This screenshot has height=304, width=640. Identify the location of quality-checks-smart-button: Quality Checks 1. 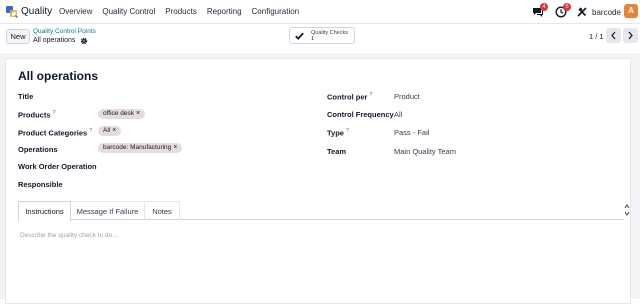
(322, 35).